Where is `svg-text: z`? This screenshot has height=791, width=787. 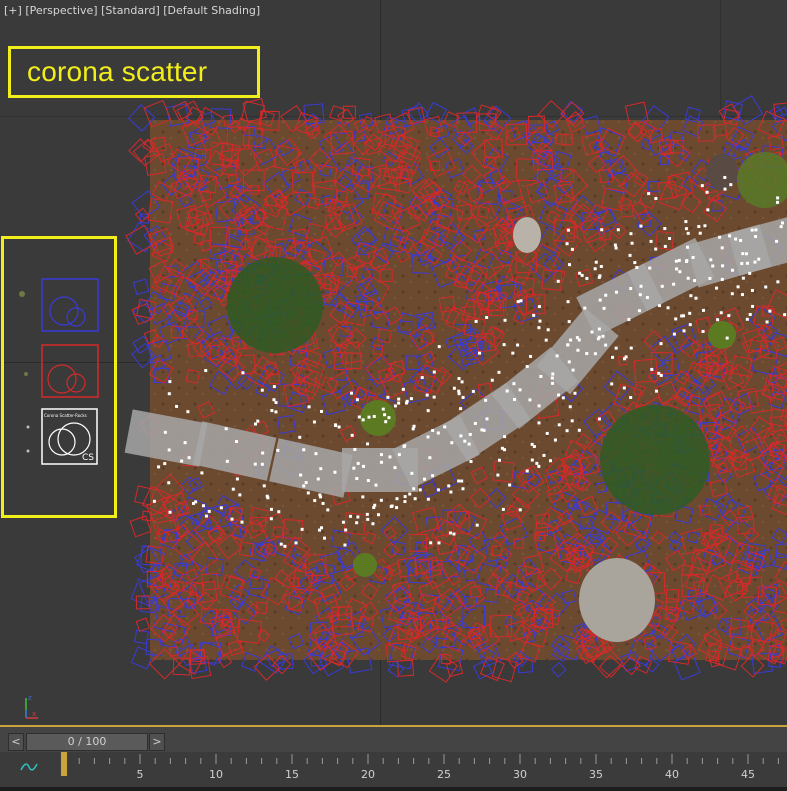 svg-text: z is located at coordinates (30, 698).